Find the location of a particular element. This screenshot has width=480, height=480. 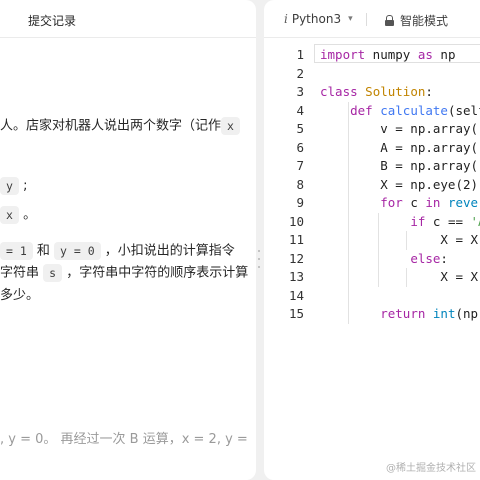

code-text: v = np.array([1 is located at coordinates (400, 129).